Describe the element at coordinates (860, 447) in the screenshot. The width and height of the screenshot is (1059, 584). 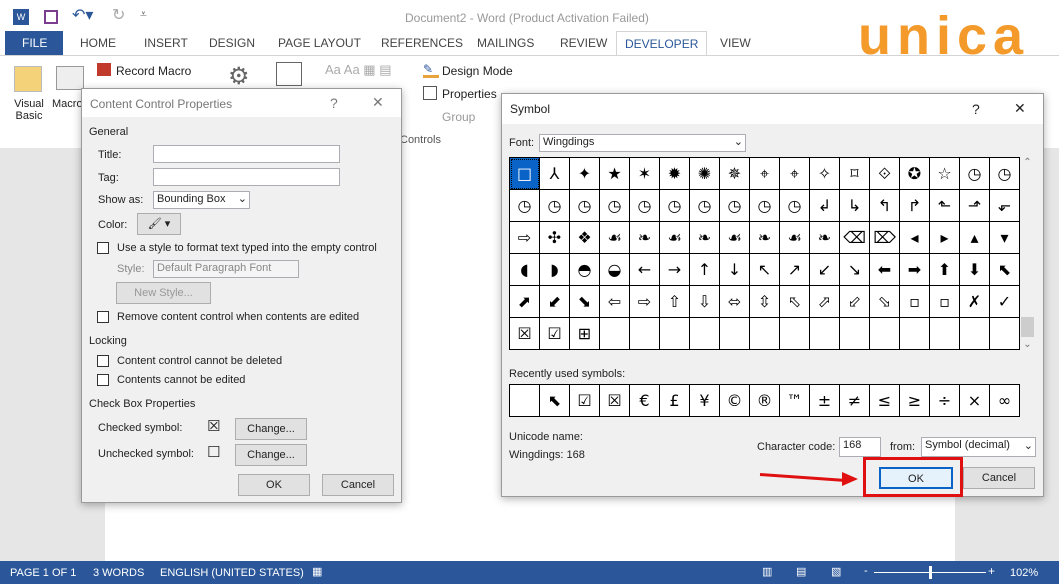
I see `character-code-input: 168` at that location.